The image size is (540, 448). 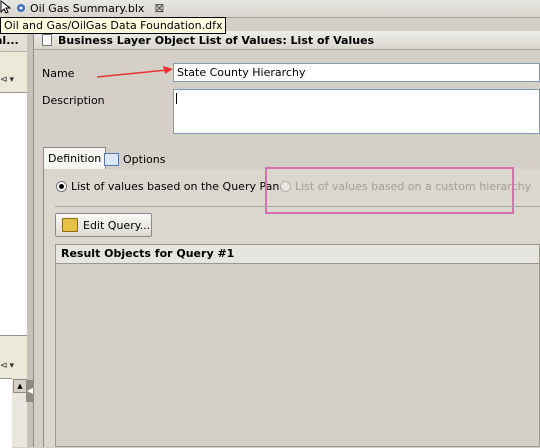 What do you see at coordinates (21, 8) in the screenshot?
I see `universe-icon` at bounding box center [21, 8].